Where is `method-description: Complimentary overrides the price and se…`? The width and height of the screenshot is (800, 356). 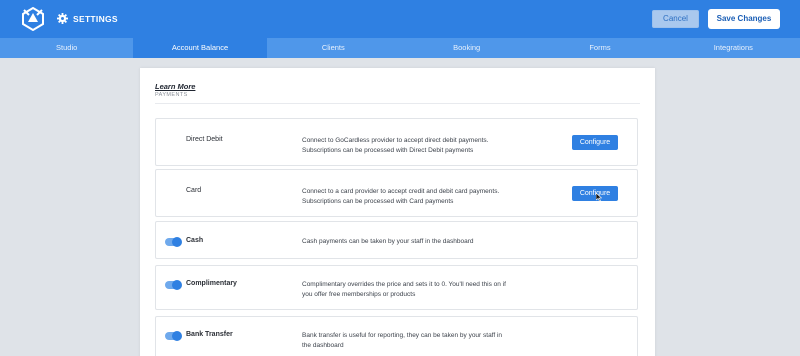
method-description: Complimentary overrides the price and se… is located at coordinates (404, 289).